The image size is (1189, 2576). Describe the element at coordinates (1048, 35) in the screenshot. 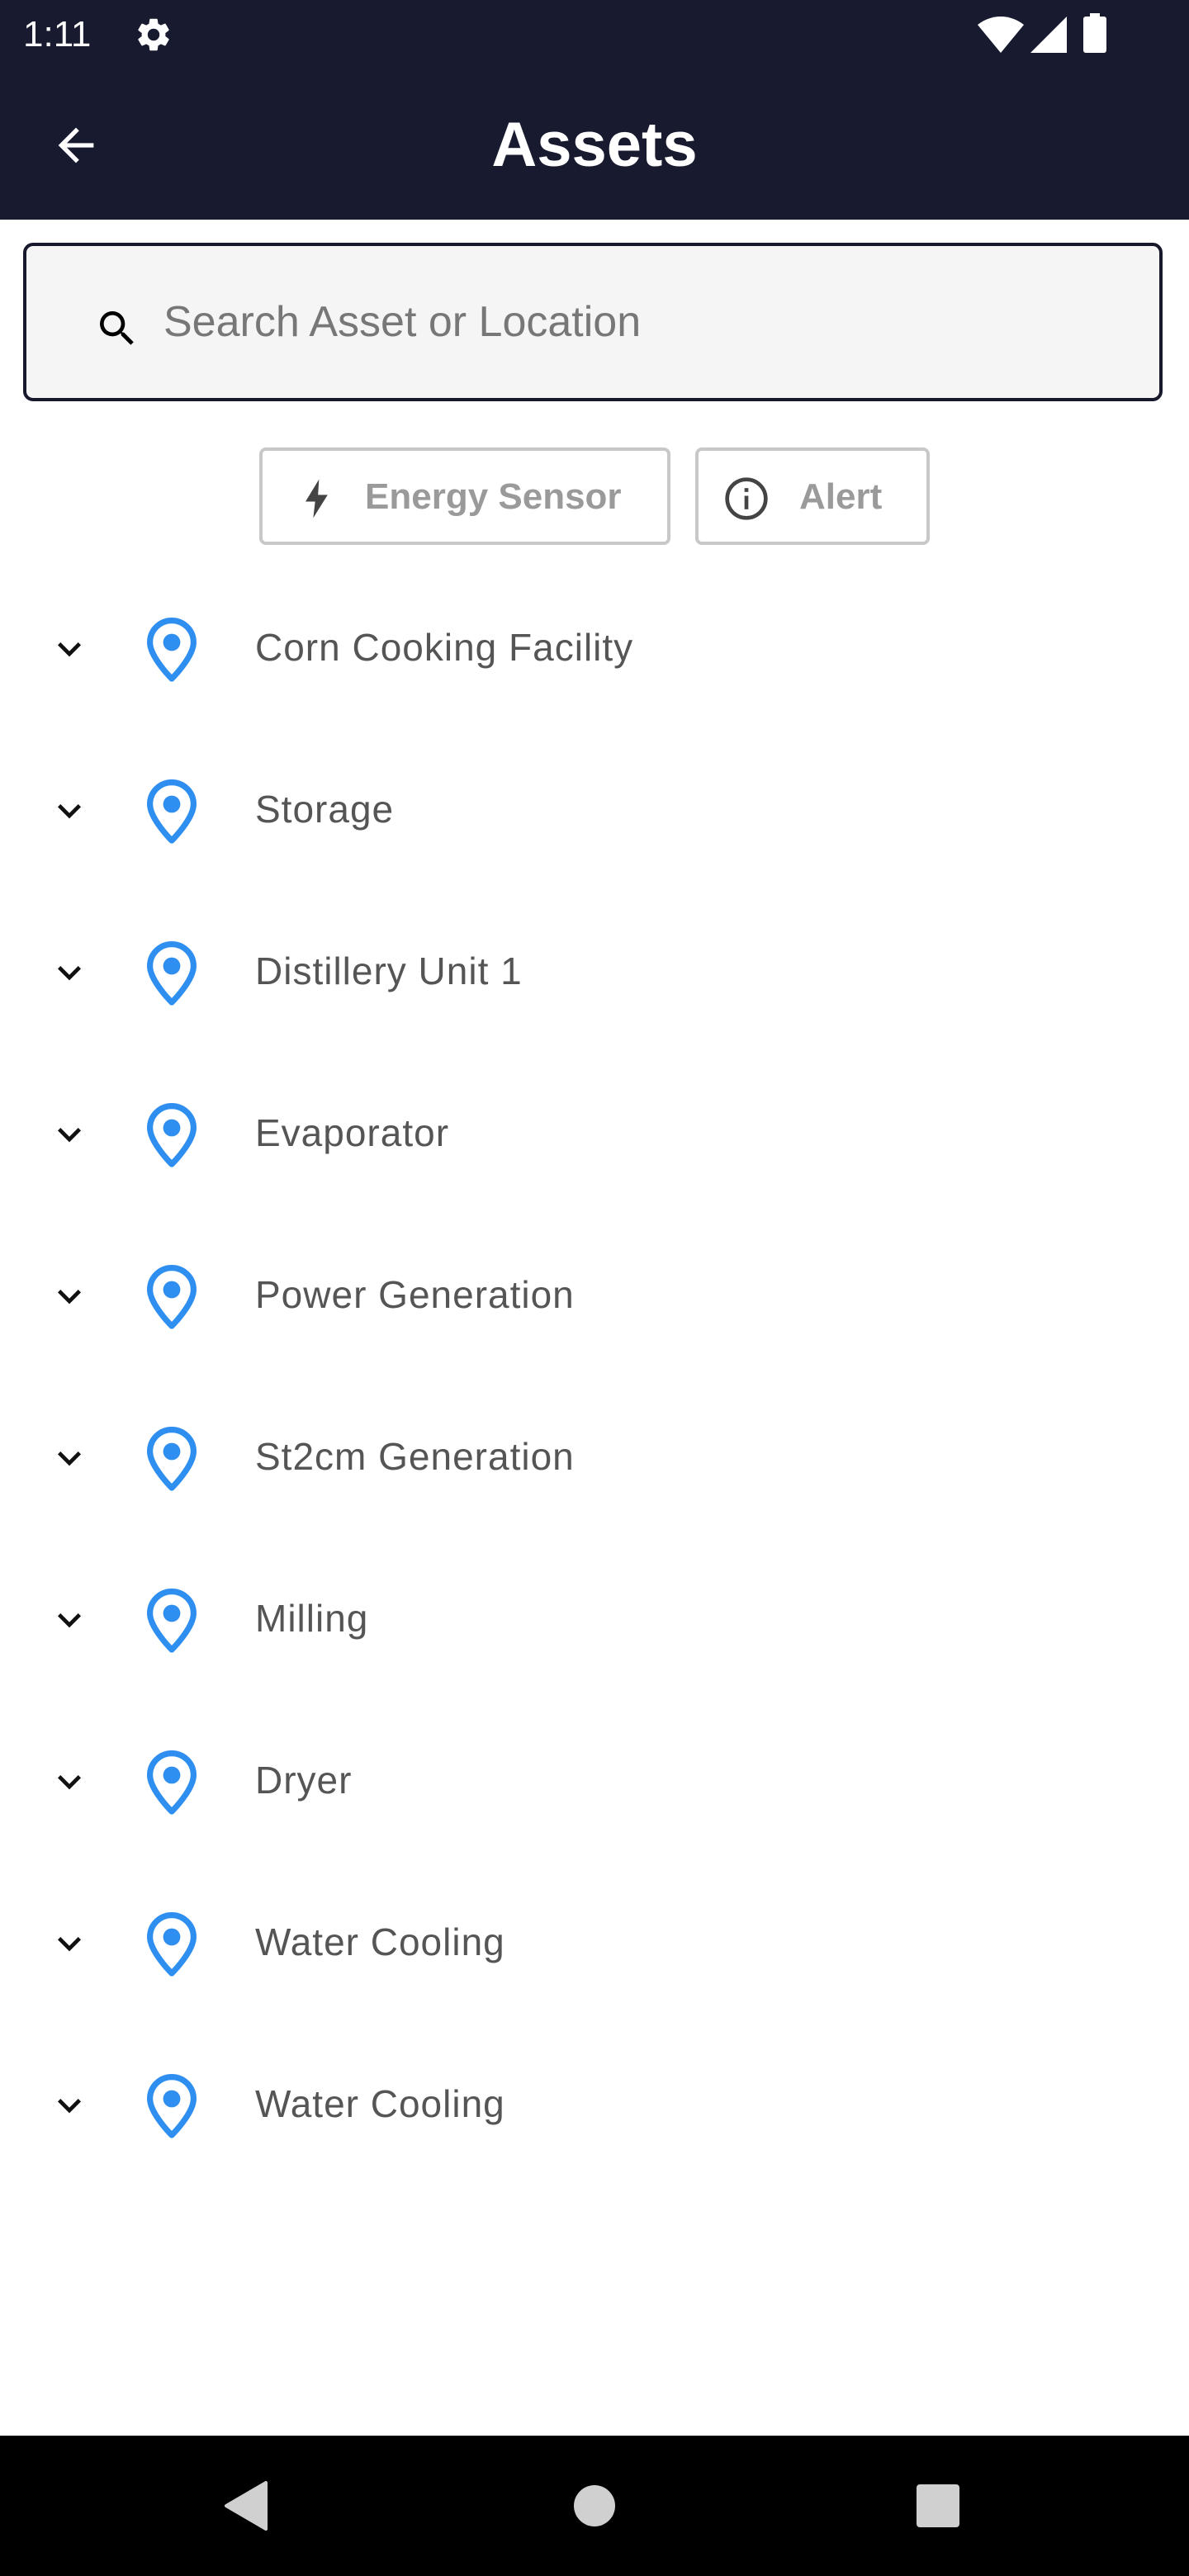

I see `cell-signal-icon` at that location.